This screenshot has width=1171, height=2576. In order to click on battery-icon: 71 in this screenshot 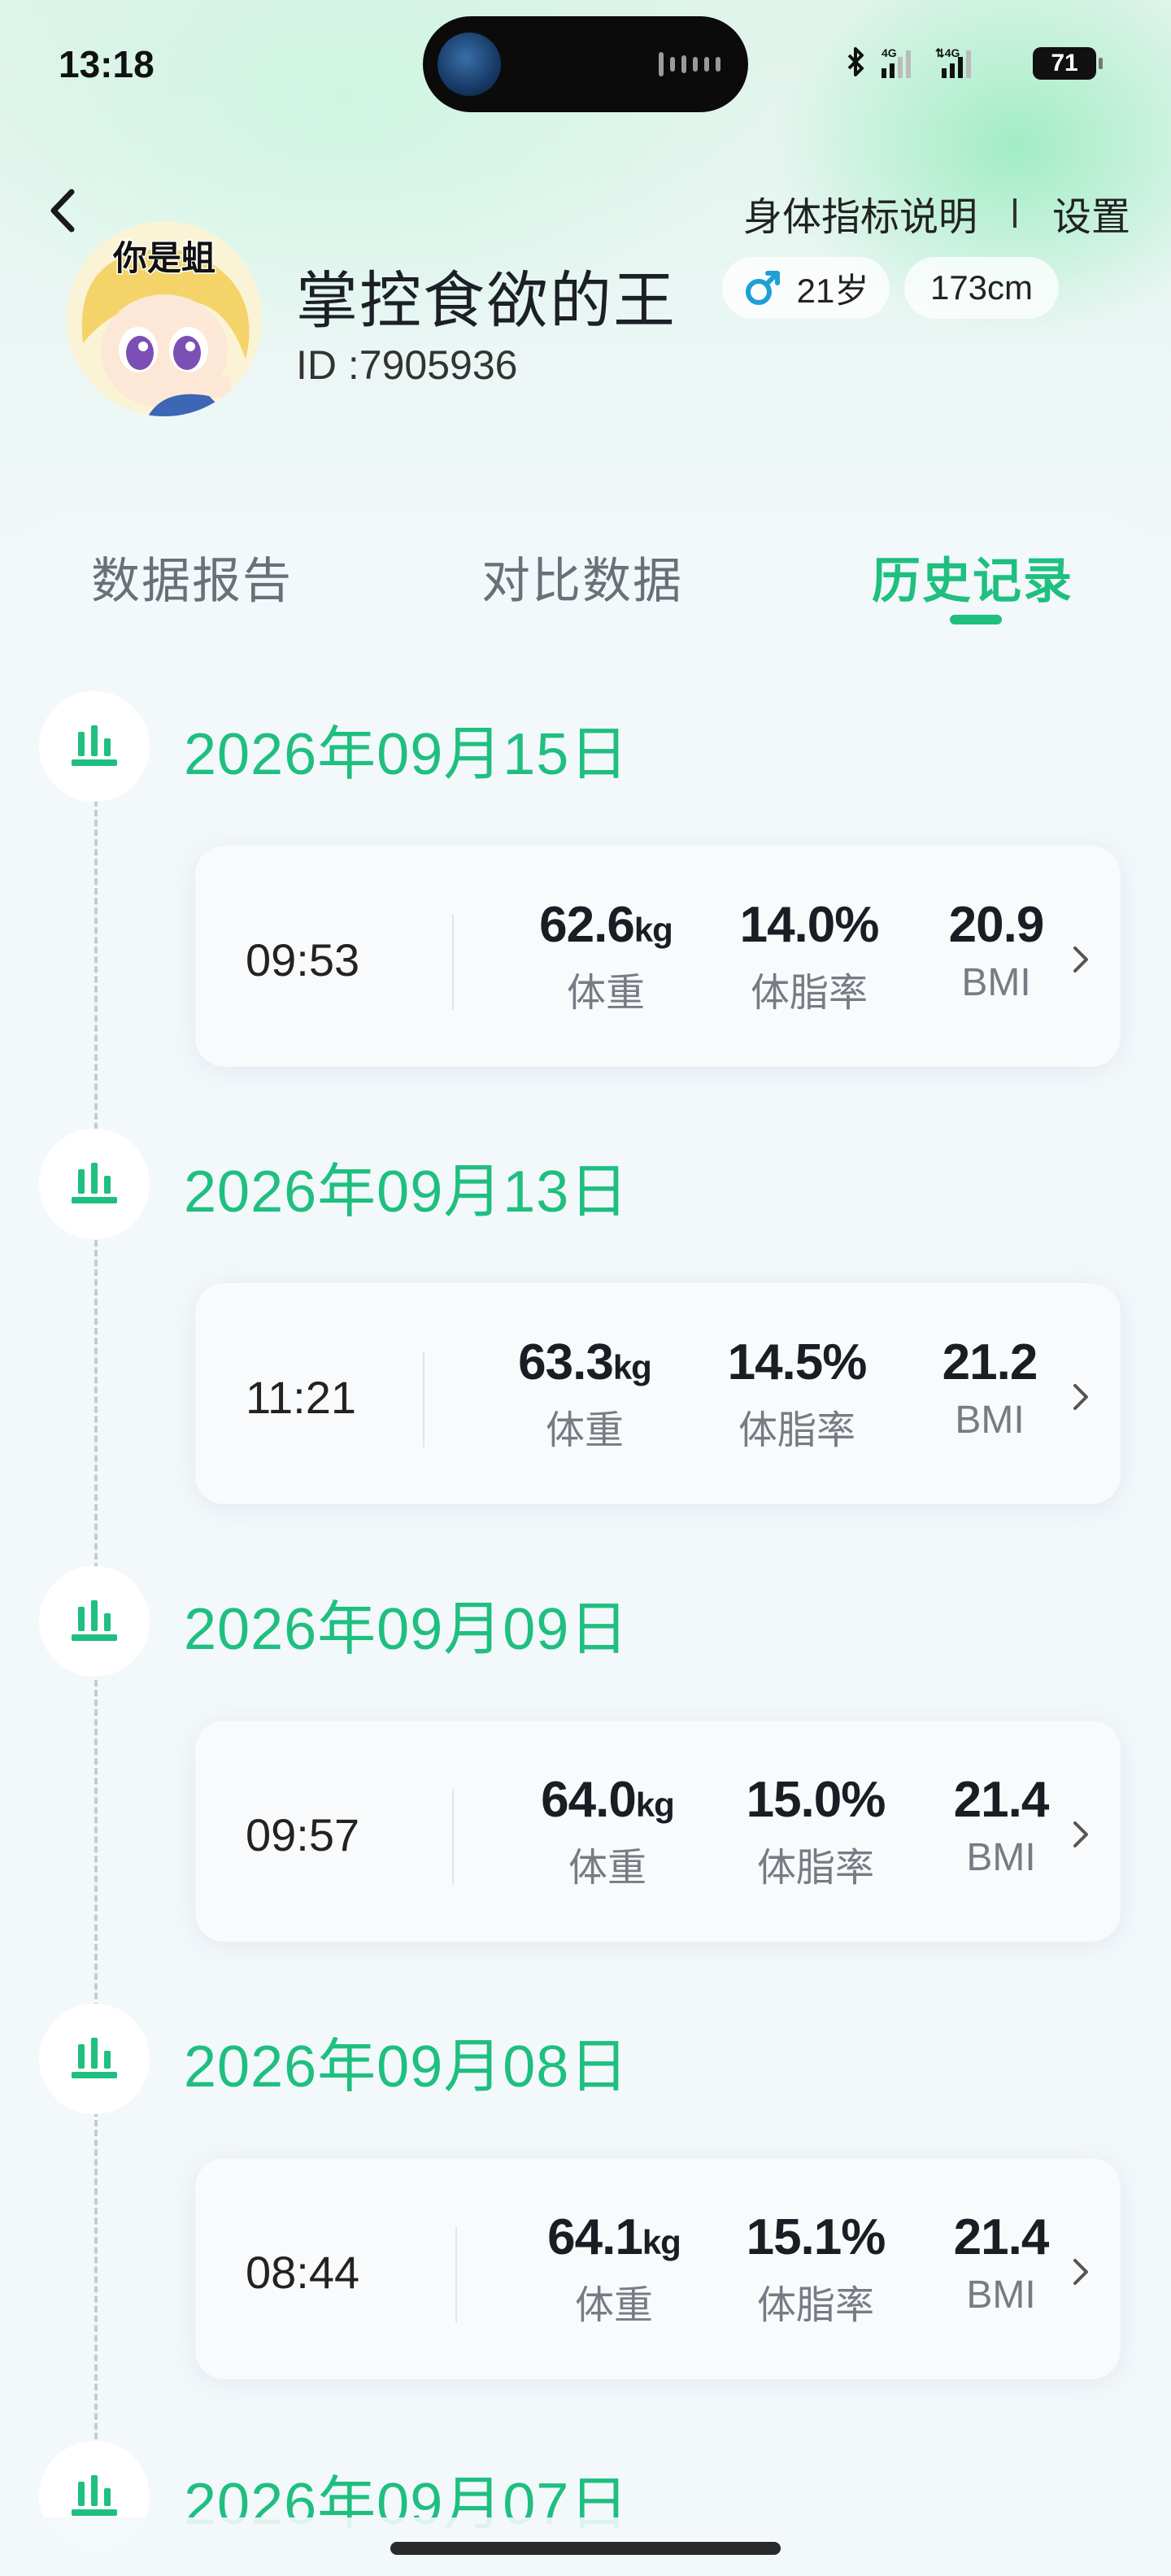, I will do `click(1068, 64)`.